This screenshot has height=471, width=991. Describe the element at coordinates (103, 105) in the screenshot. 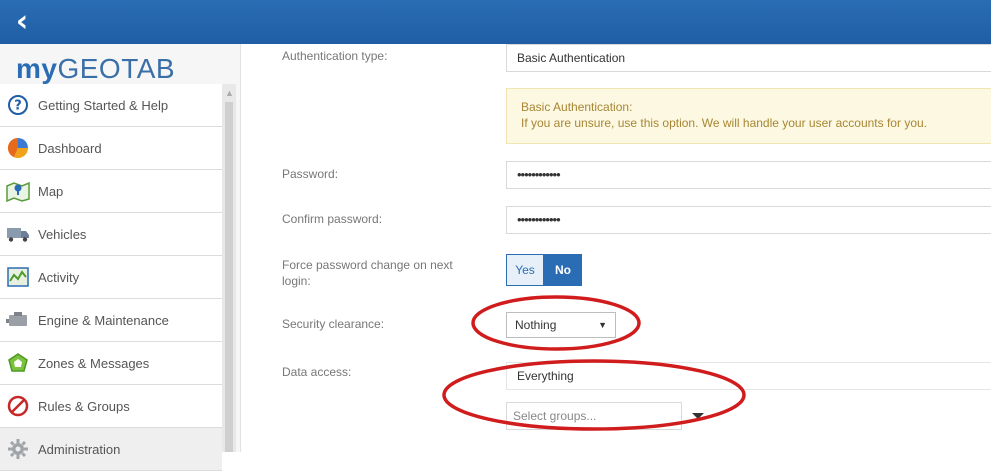

I see `sidebar-item-label: Getting Started & Help` at that location.